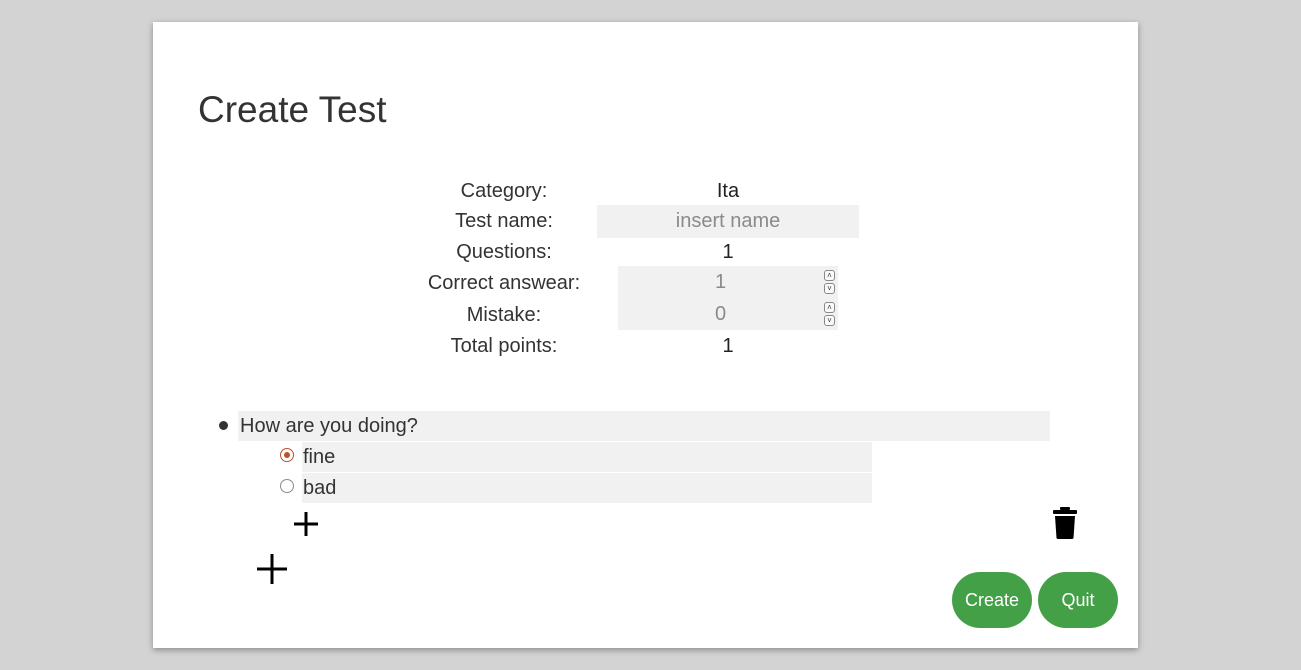 The width and height of the screenshot is (1301, 670). What do you see at coordinates (720, 314) in the screenshot?
I see `mistake-points-value: 0` at bounding box center [720, 314].